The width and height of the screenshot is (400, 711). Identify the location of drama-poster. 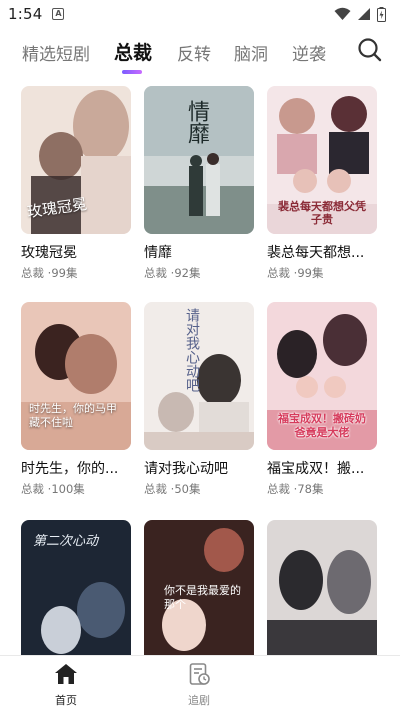
(322, 594).